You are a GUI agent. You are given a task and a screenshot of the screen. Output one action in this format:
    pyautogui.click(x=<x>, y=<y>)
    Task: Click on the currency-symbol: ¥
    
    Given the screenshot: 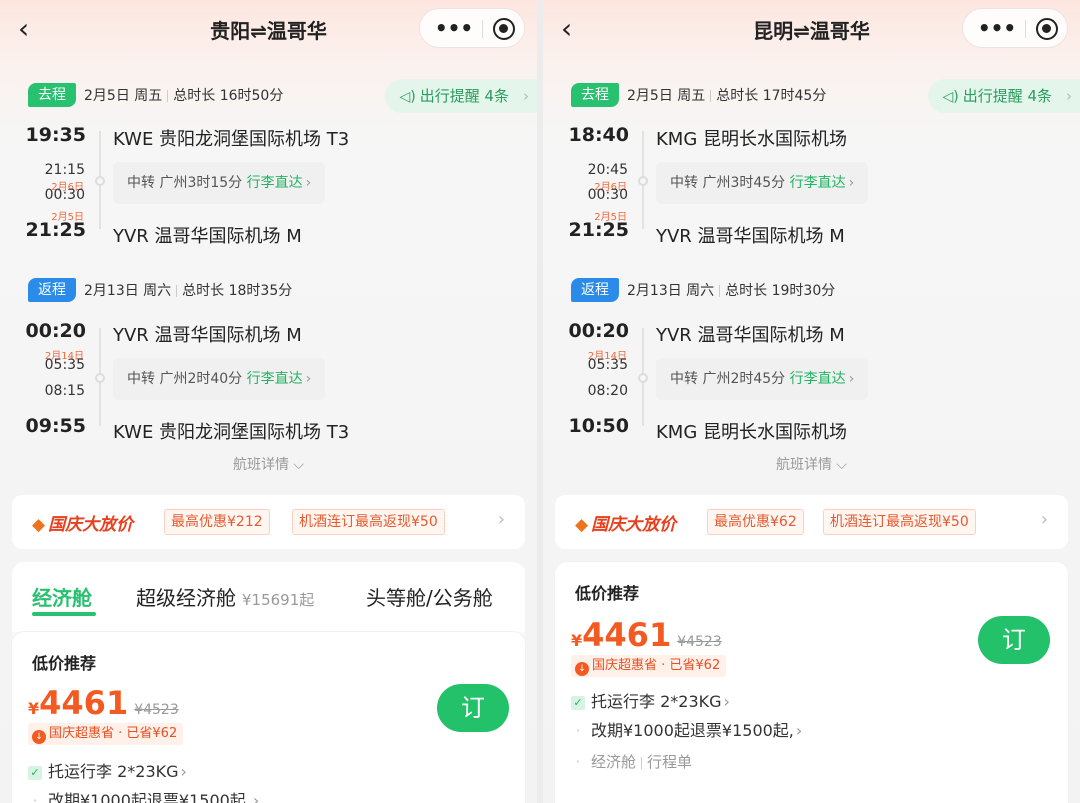 What is the action you would take?
    pyautogui.click(x=34, y=708)
    